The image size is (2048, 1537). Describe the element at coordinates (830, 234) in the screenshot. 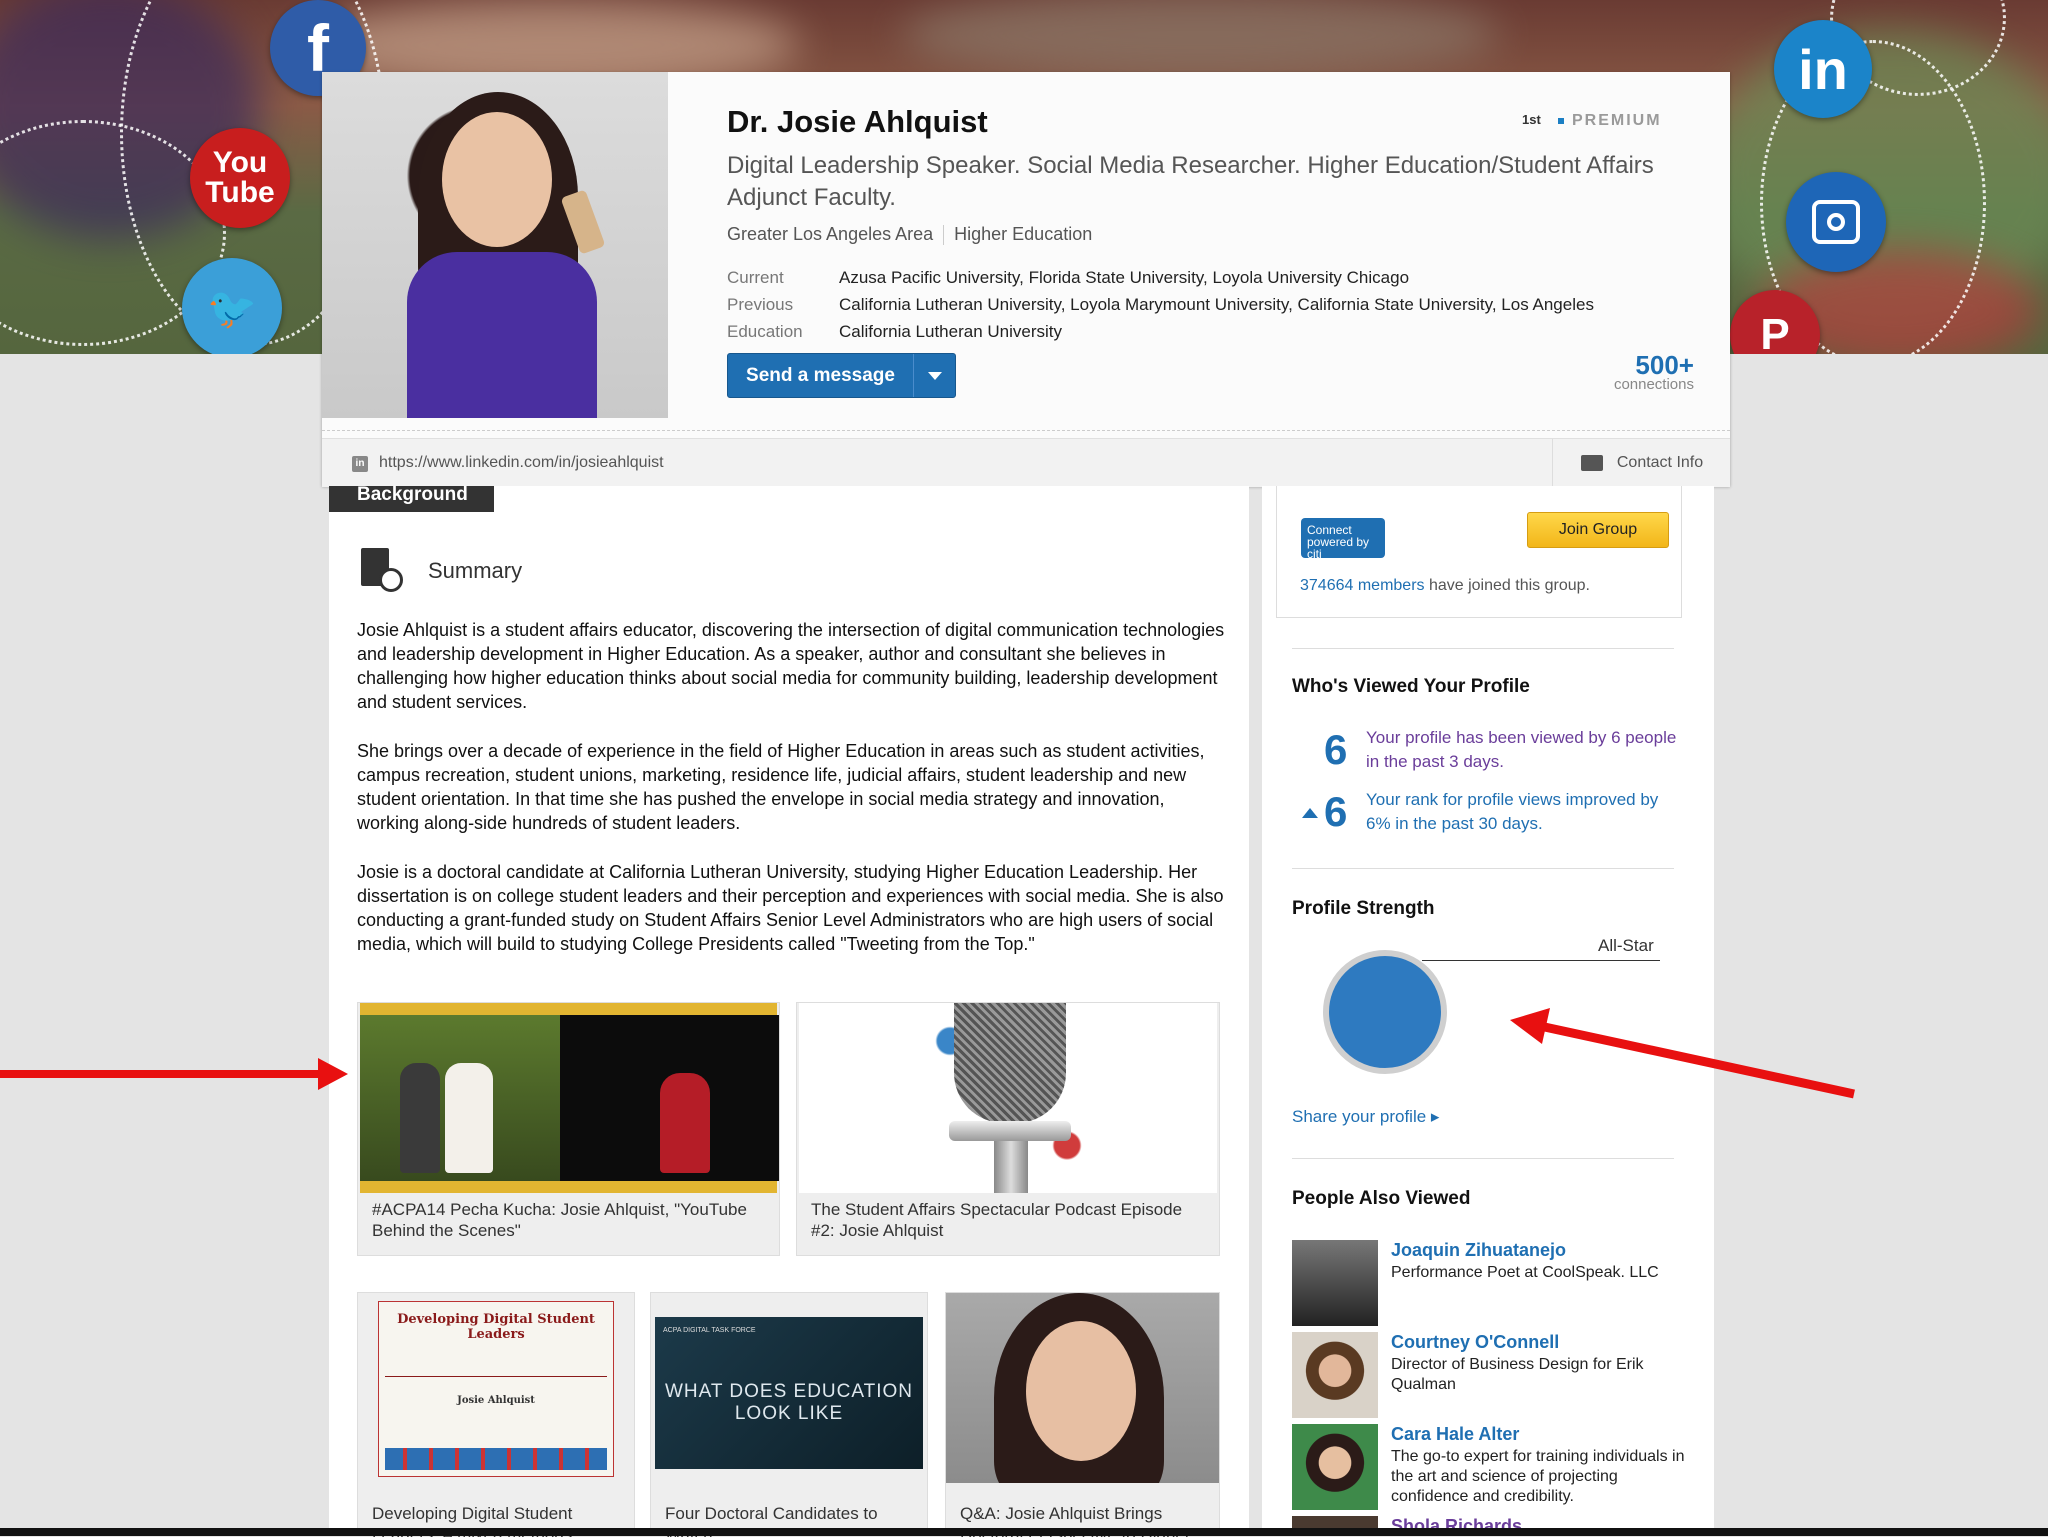

I see `profile-location: Greater Los Angeles Area` at that location.